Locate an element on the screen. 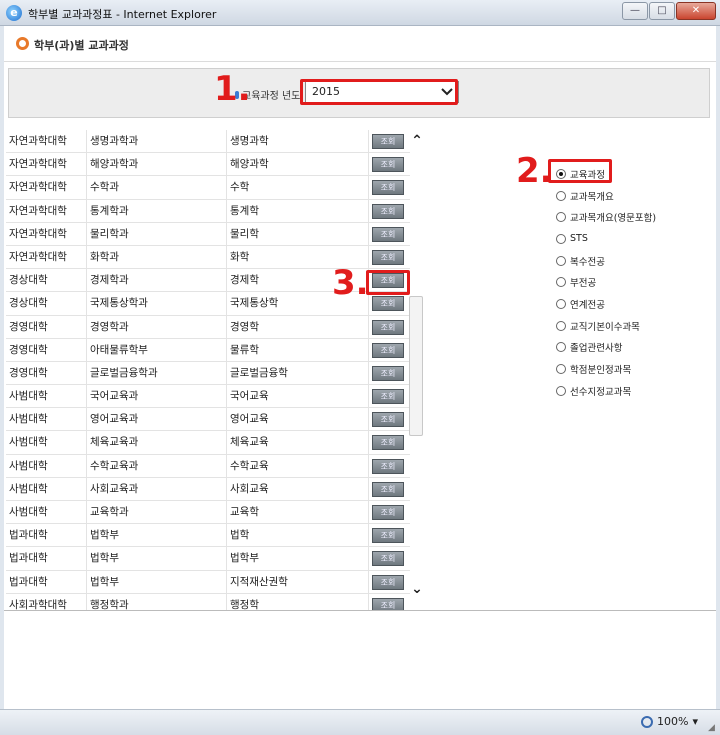  major-cell: 수학 is located at coordinates (297, 188).